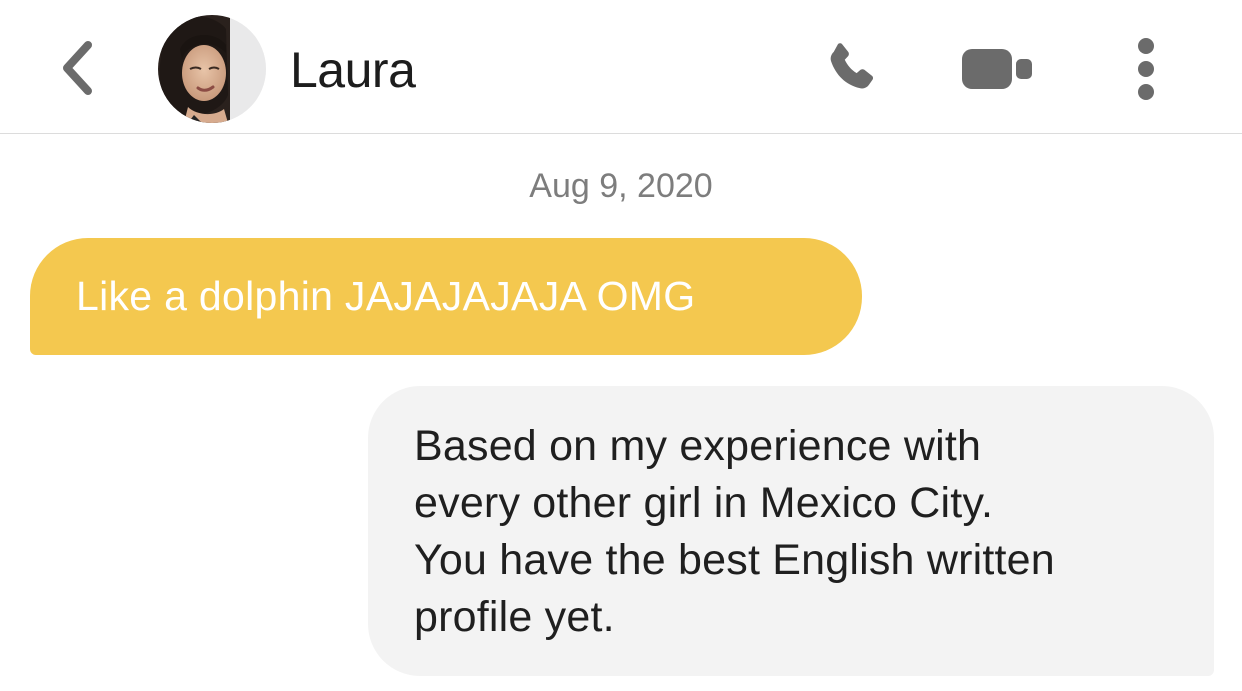 The width and height of the screenshot is (1242, 691). I want to click on video-camera-icon, so click(997, 69).